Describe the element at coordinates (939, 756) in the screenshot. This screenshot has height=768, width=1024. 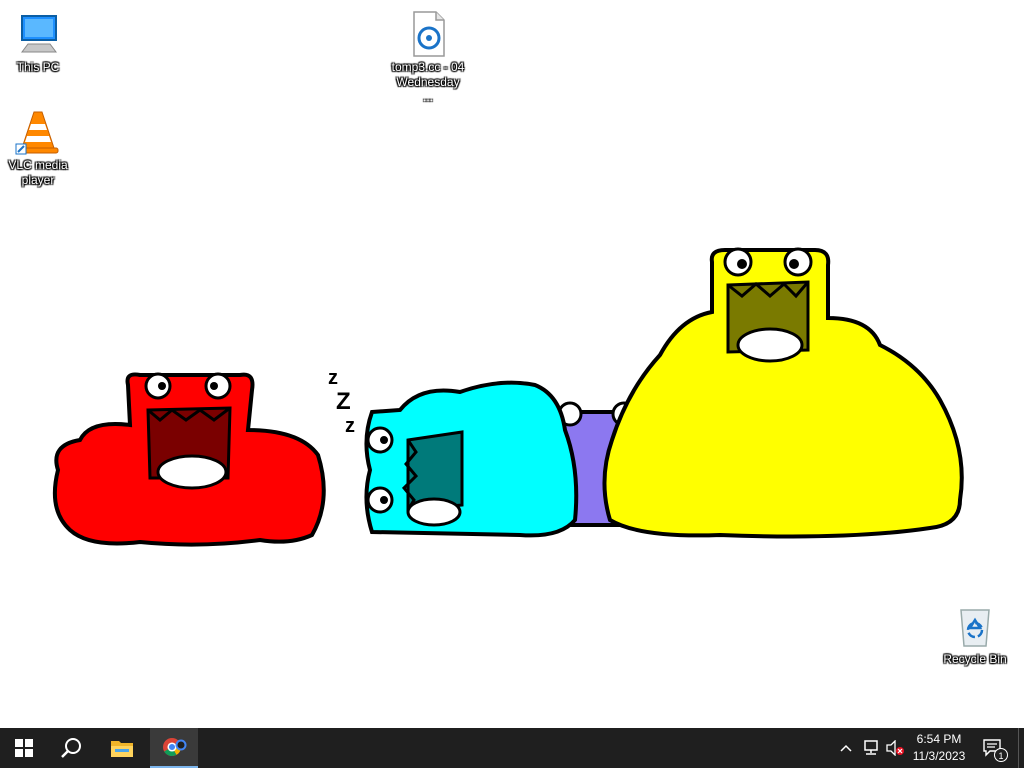
I see `clock-date: 11/3/2023` at that location.